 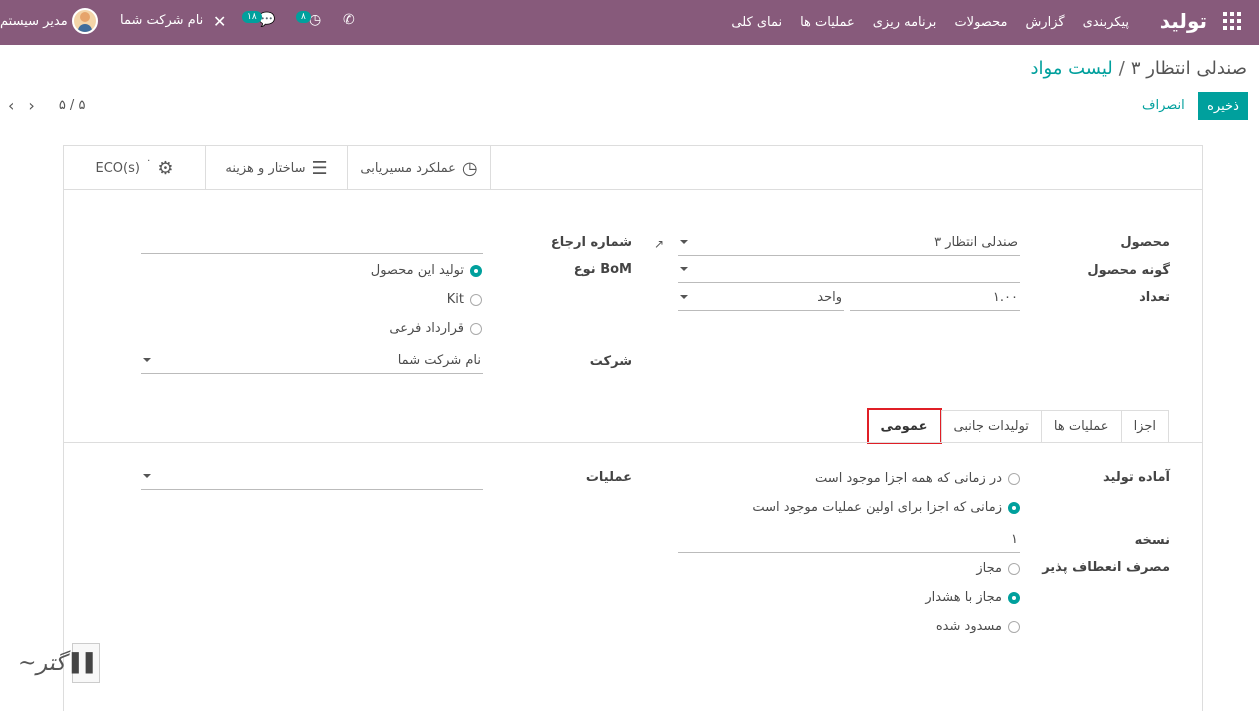 What do you see at coordinates (1071, 68) in the screenshot?
I see `breadcrumb-parent: لیست مواد` at bounding box center [1071, 68].